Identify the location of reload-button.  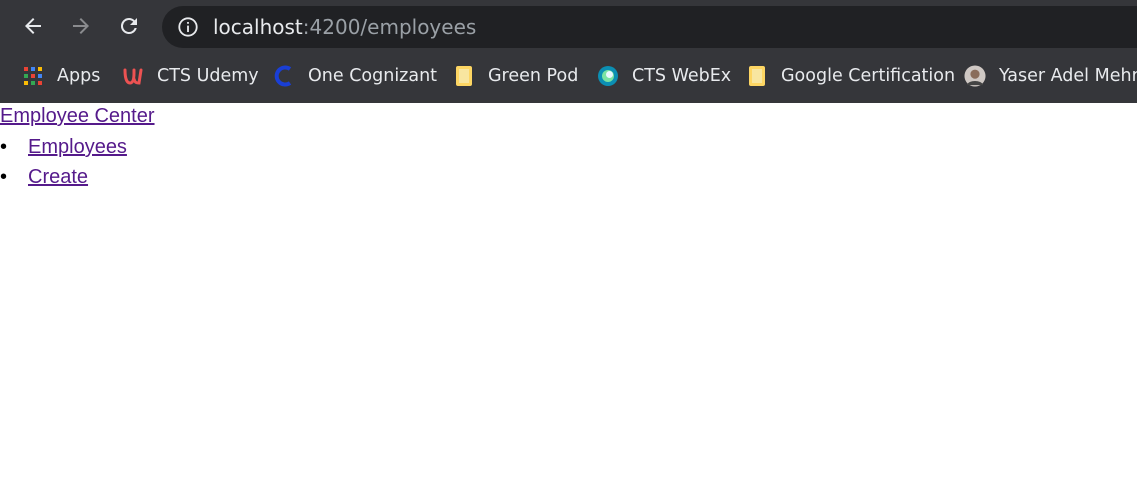
(129, 26).